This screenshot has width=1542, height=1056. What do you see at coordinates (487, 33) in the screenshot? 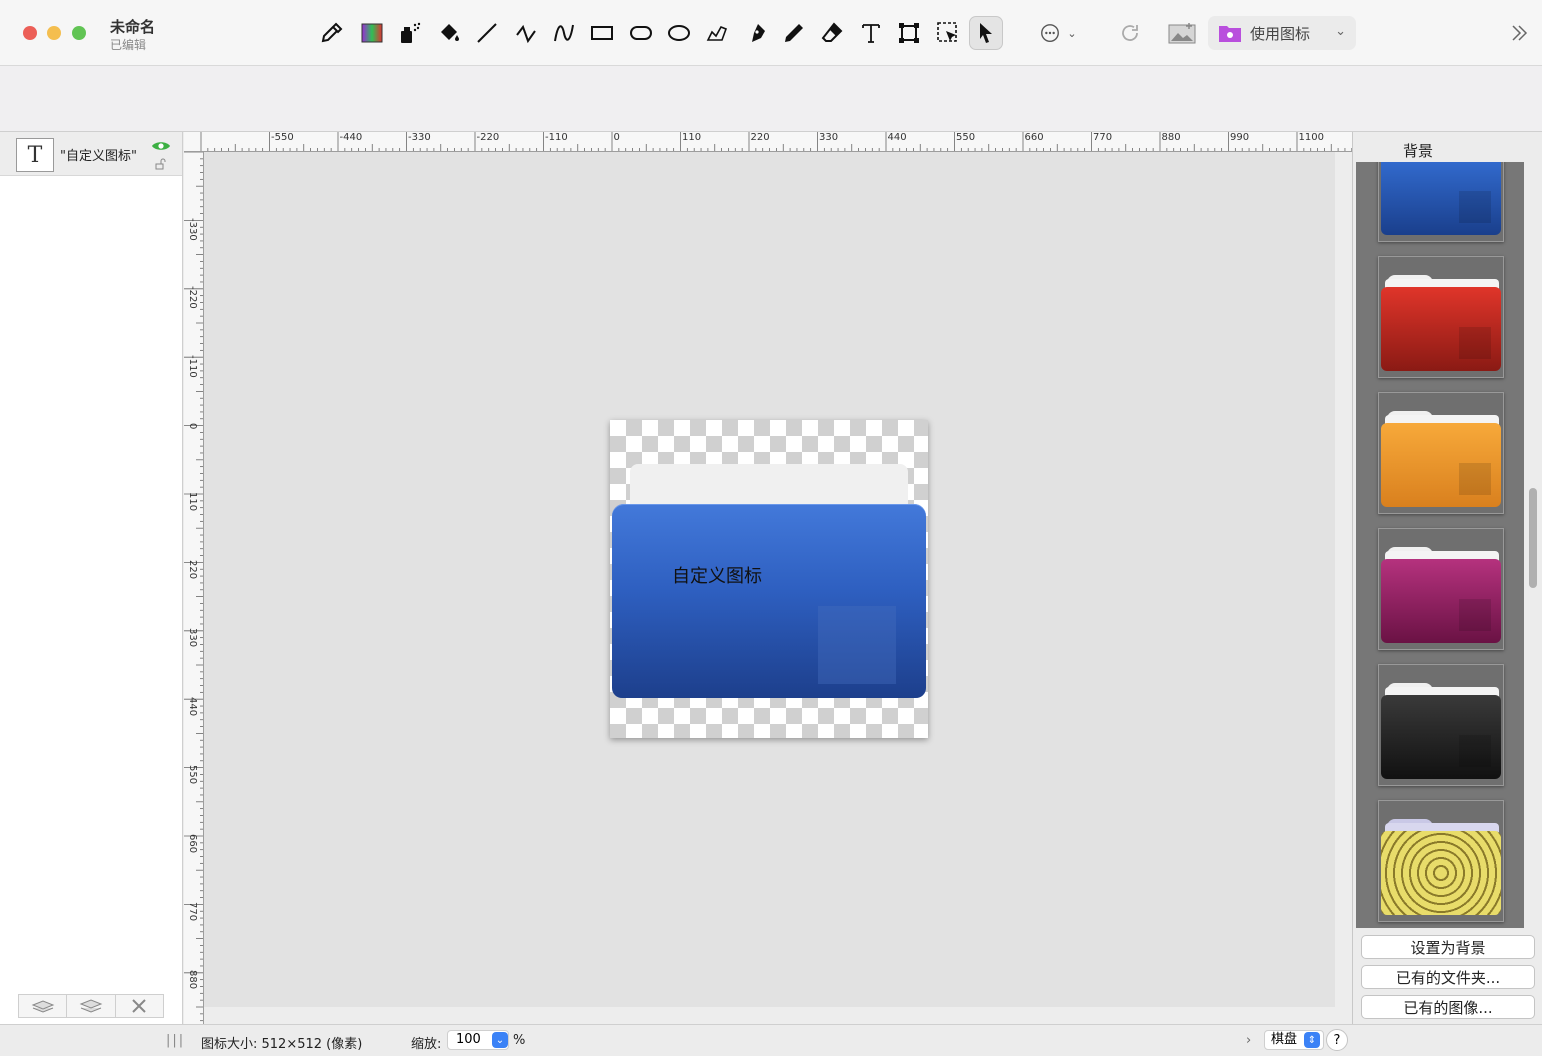
I see `line-icon` at bounding box center [487, 33].